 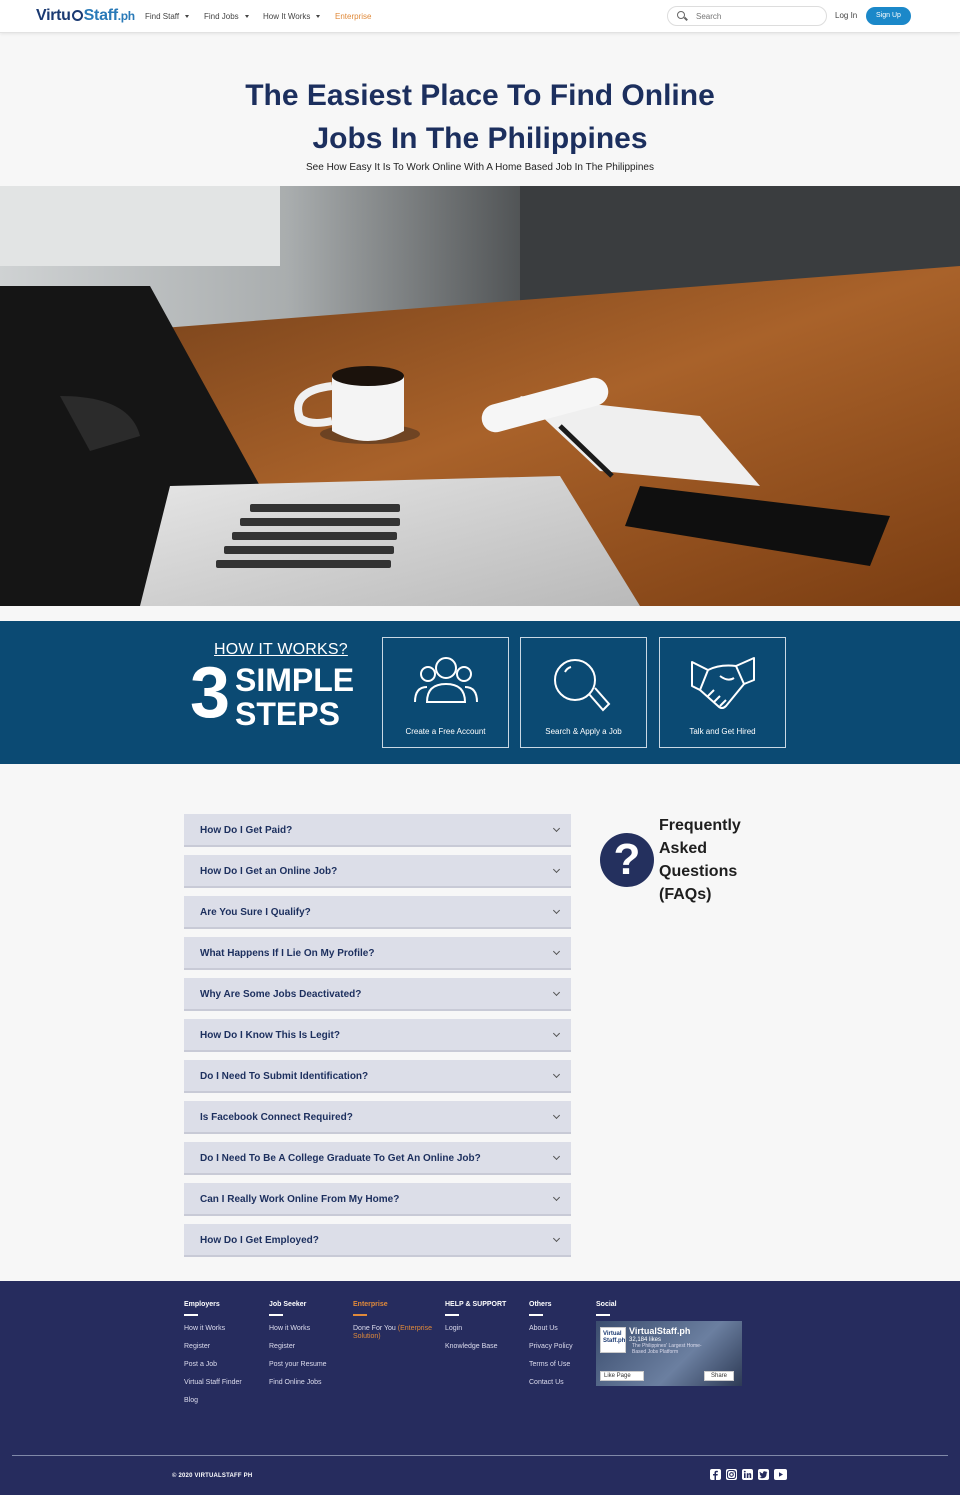 I want to click on faq-question: How Do I Know This Is Legit?, so click(x=270, y=1035).